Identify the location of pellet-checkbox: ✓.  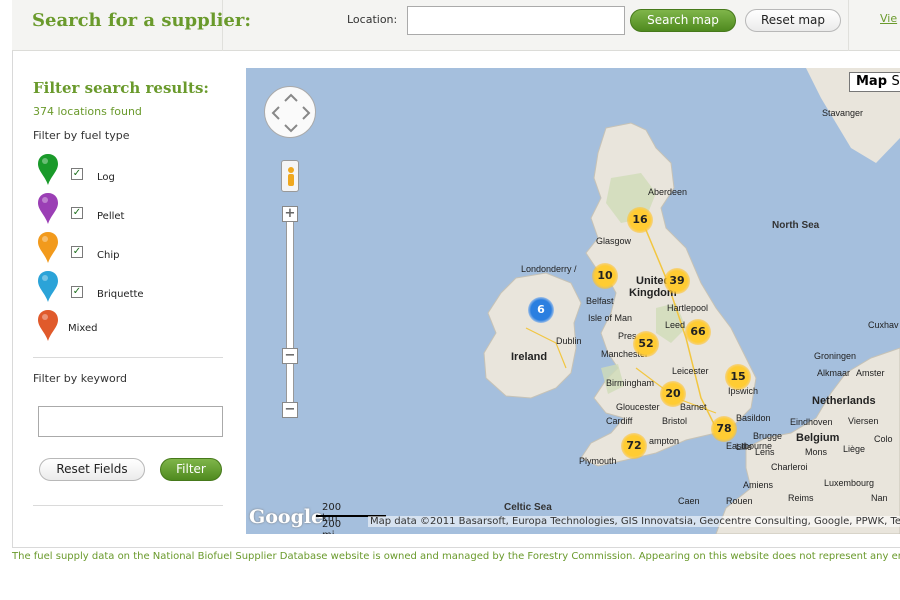
(77, 213).